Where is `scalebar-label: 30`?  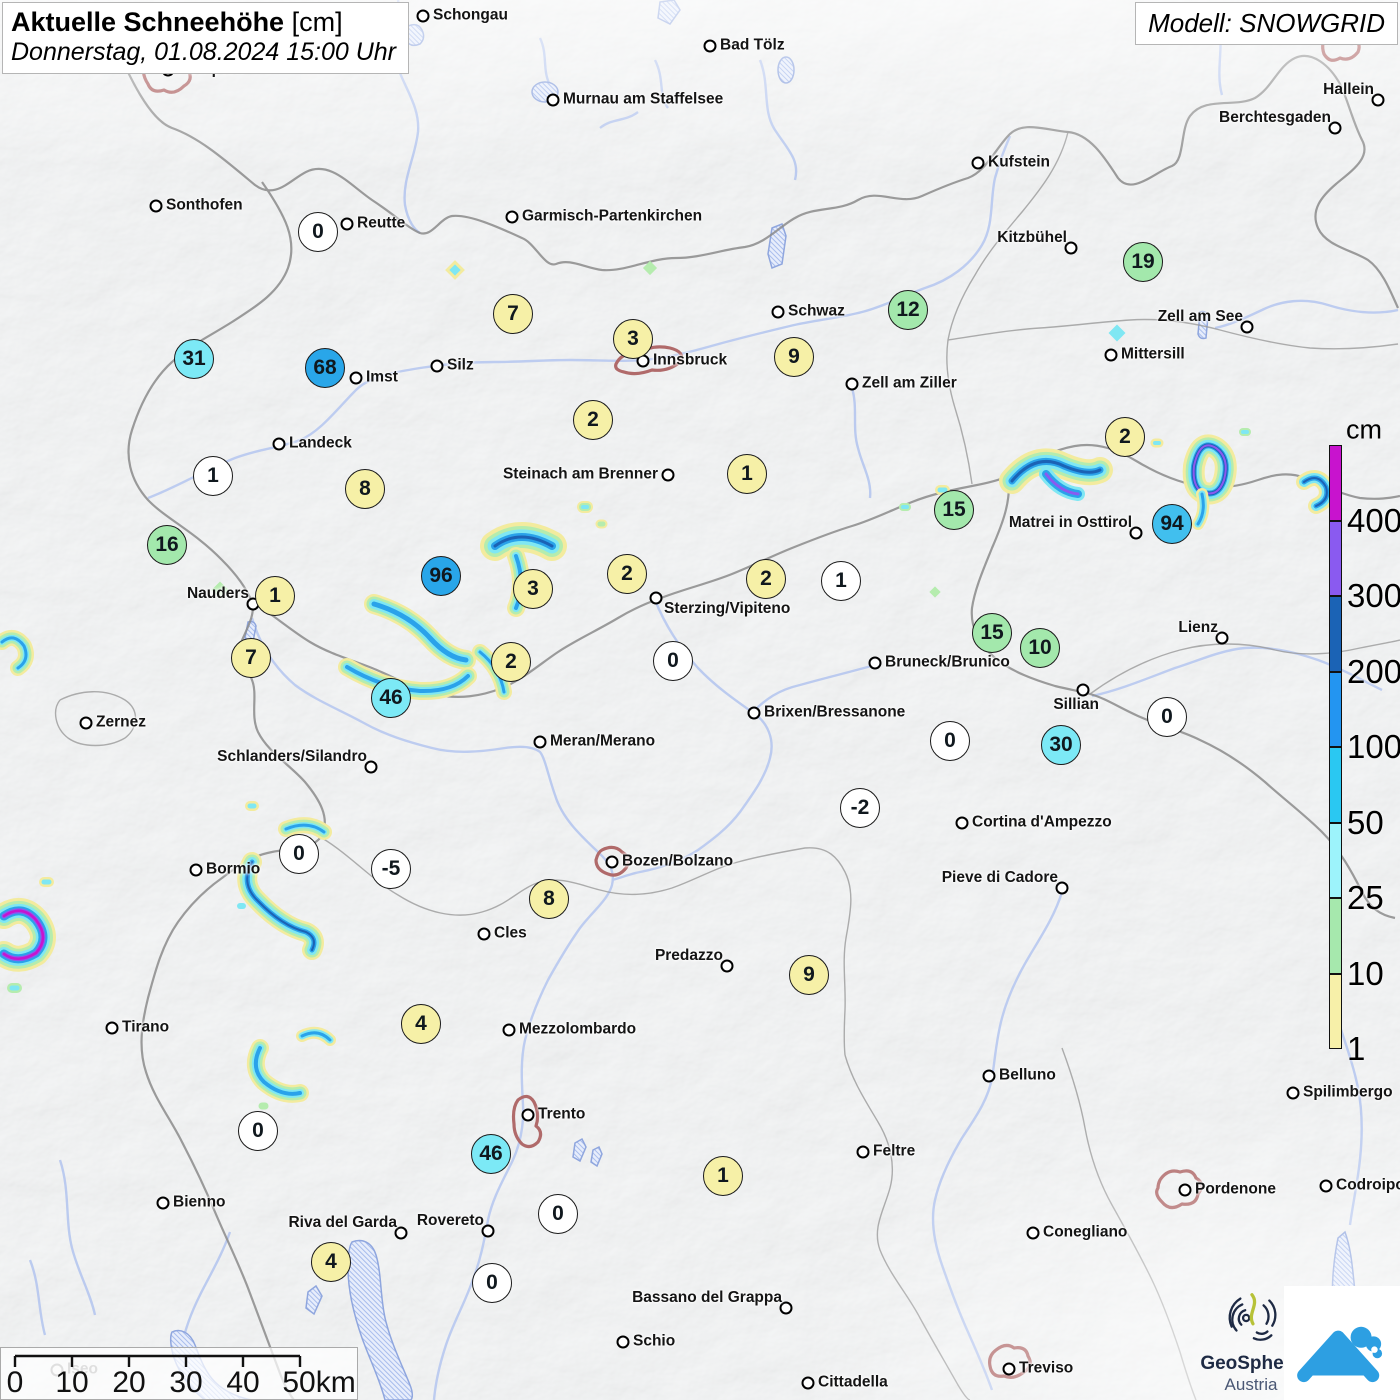
scalebar-label: 30 is located at coordinates (186, 1382).